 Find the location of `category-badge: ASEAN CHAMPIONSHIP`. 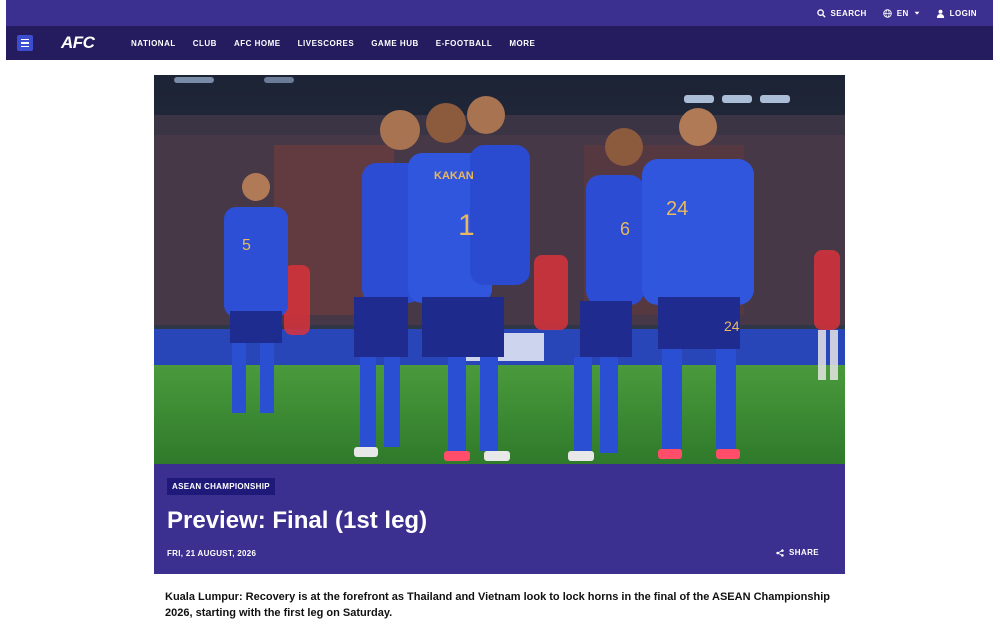

category-badge: ASEAN CHAMPIONSHIP is located at coordinates (221, 486).